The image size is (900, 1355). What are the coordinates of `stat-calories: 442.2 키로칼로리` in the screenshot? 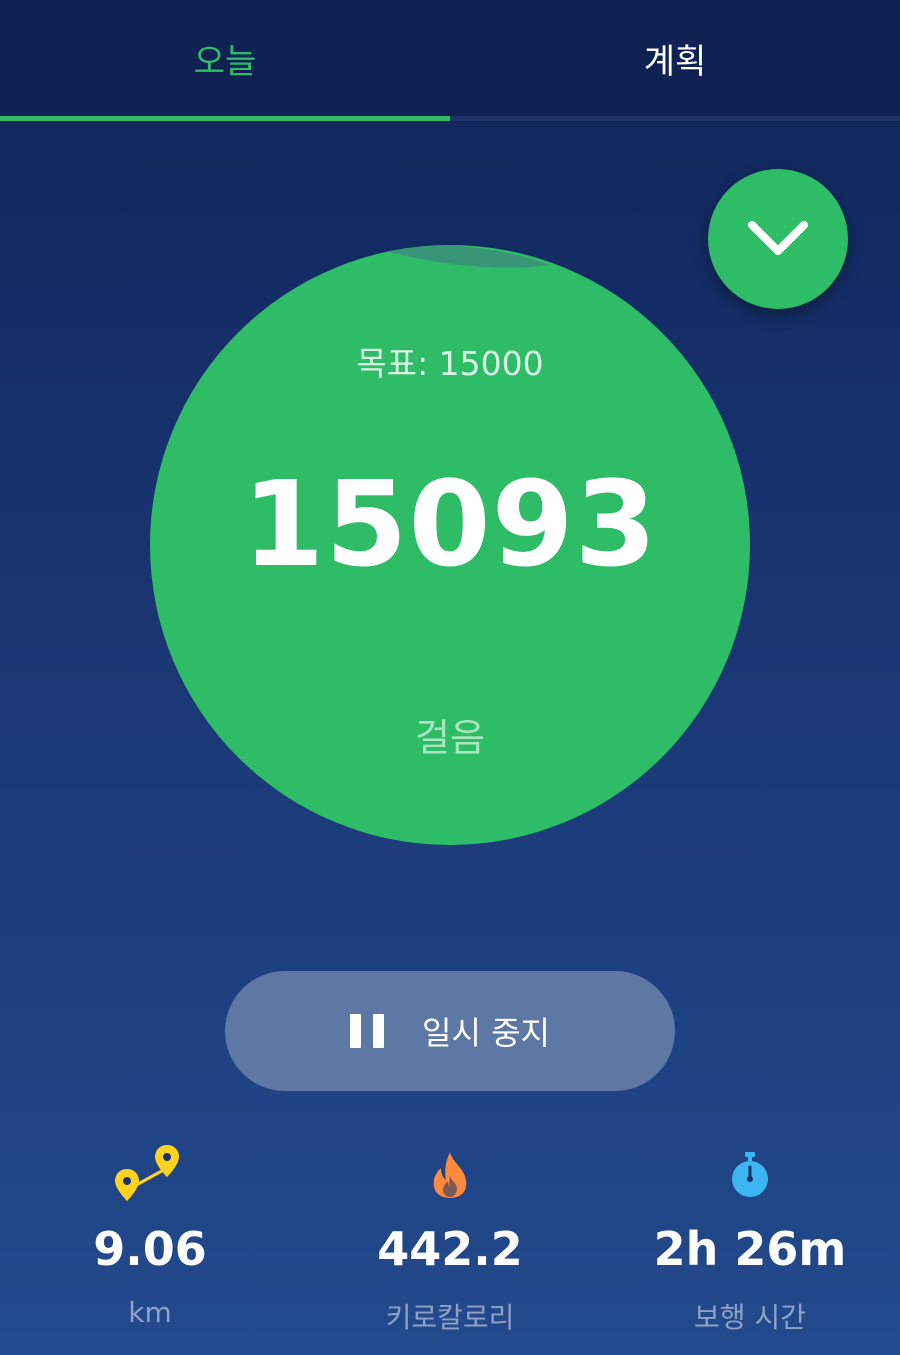 It's located at (450, 1238).